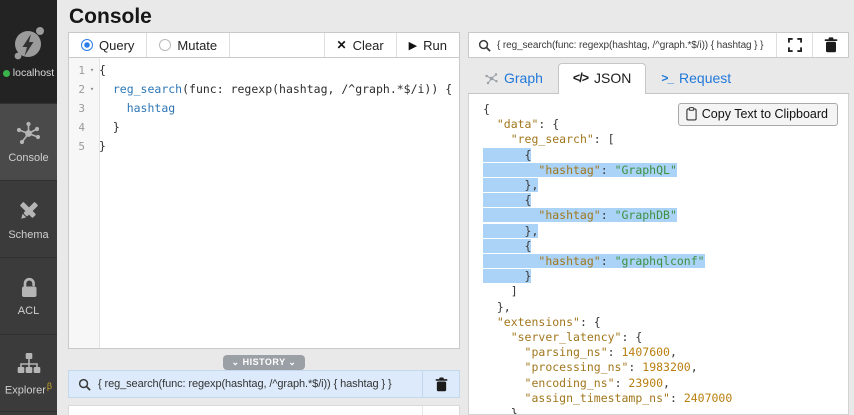 The image size is (854, 415). What do you see at coordinates (264, 127) in the screenshot?
I see `editor-line: 4 }` at bounding box center [264, 127].